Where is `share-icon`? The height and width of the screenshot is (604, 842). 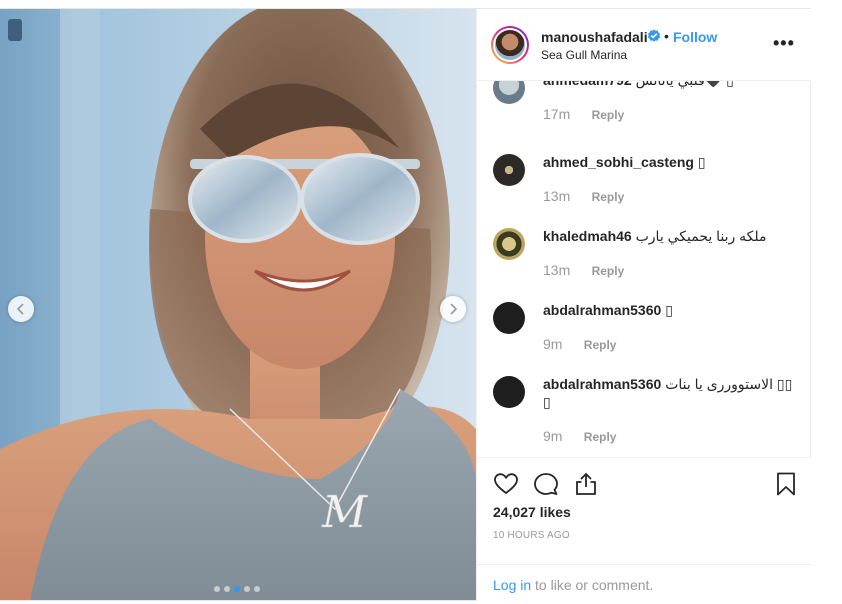 share-icon is located at coordinates (586, 484).